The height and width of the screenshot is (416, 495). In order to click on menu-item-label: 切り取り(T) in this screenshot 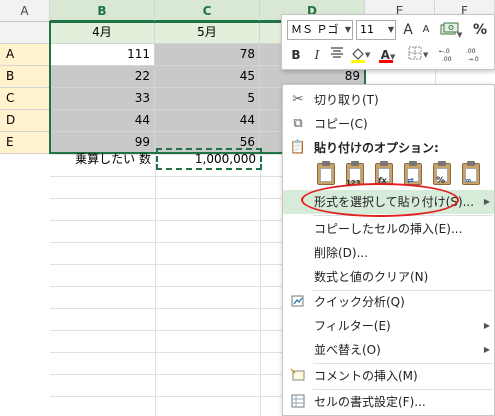, I will do `click(346, 100)`.